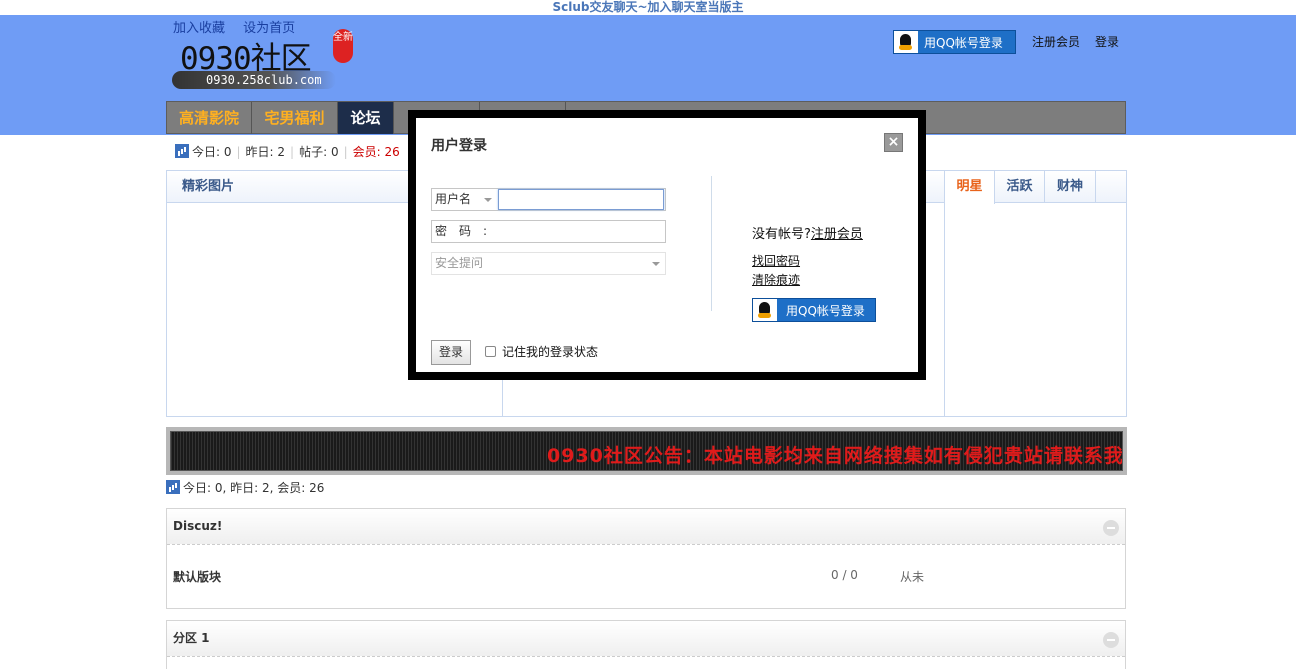 The width and height of the screenshot is (1296, 669). What do you see at coordinates (461, 231) in the screenshot?
I see `password-label: 密 码 :` at bounding box center [461, 231].